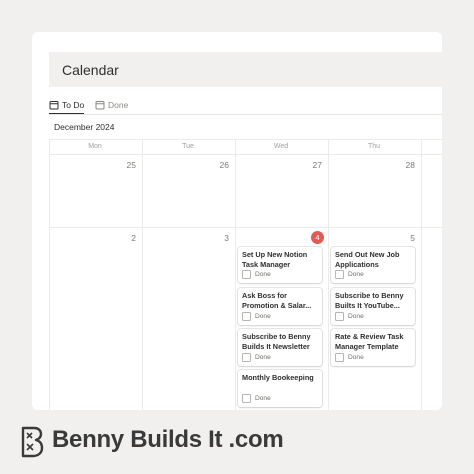 Image resolution: width=474 pixels, height=474 pixels. I want to click on task-title: Set Up New Notion Task Manager, so click(275, 259).